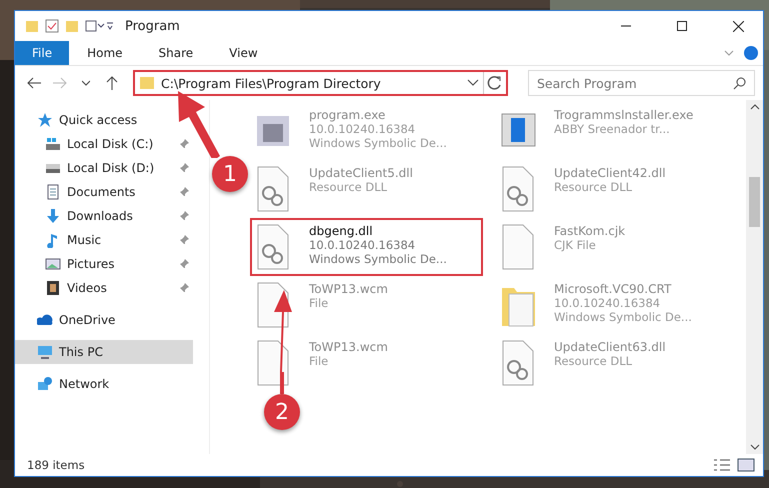 The width and height of the screenshot is (769, 488). Describe the element at coordinates (104, 120) in the screenshot. I see `nav-item: Quick access` at that location.